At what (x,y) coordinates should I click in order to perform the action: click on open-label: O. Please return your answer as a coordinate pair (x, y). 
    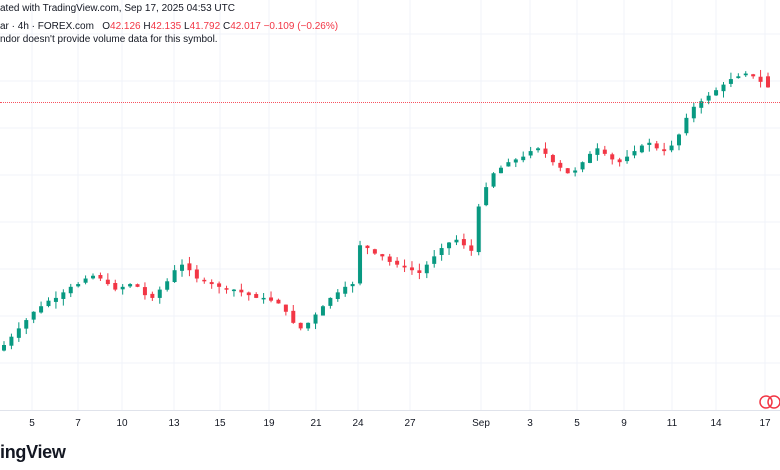
    Looking at the image, I should click on (106, 26).